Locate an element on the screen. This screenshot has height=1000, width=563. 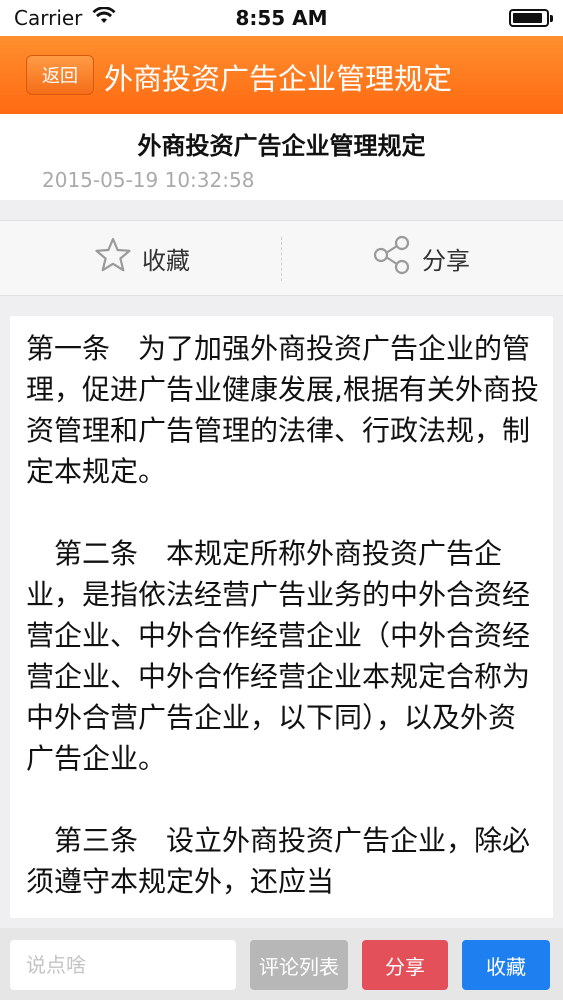
status-time: 8:55 AM is located at coordinates (281, 18).